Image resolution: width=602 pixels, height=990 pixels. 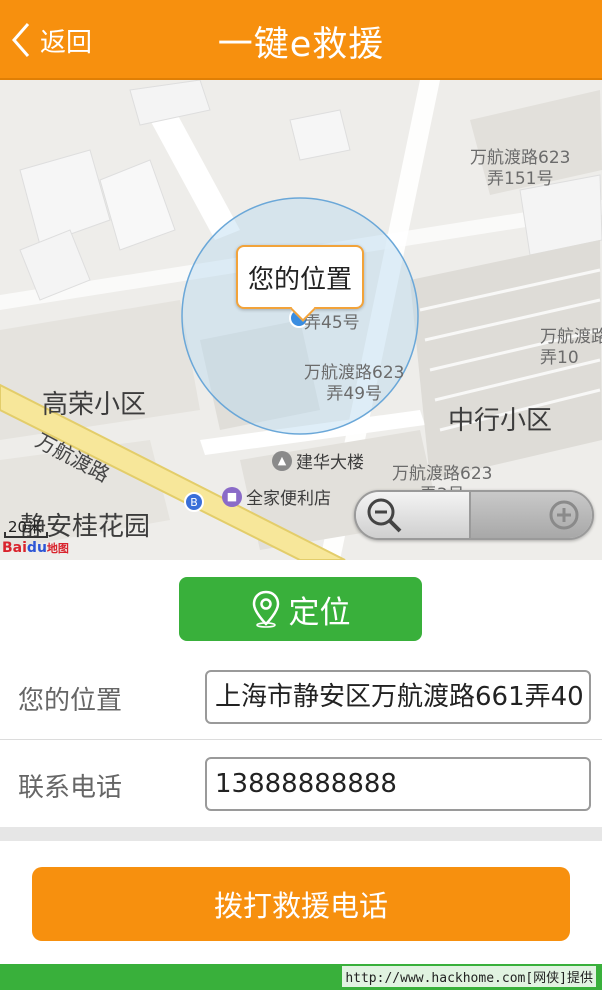 What do you see at coordinates (232, 496) in the screenshot?
I see `shop-icon: ■` at bounding box center [232, 496].